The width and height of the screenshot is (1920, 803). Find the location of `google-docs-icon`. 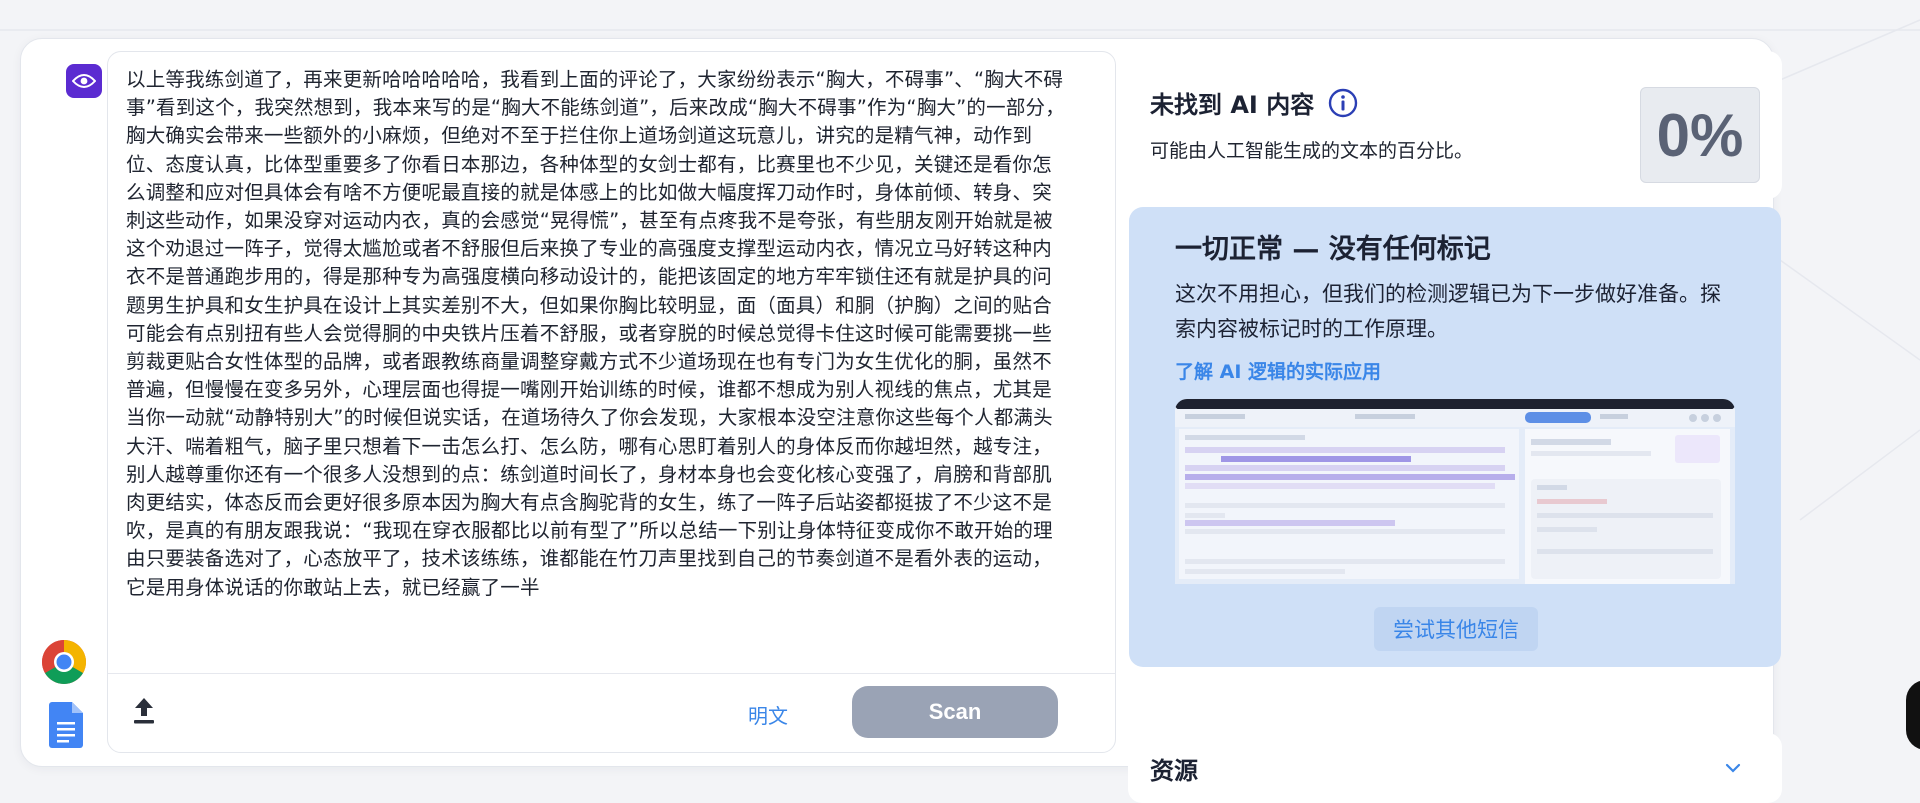

google-docs-icon is located at coordinates (66, 725).